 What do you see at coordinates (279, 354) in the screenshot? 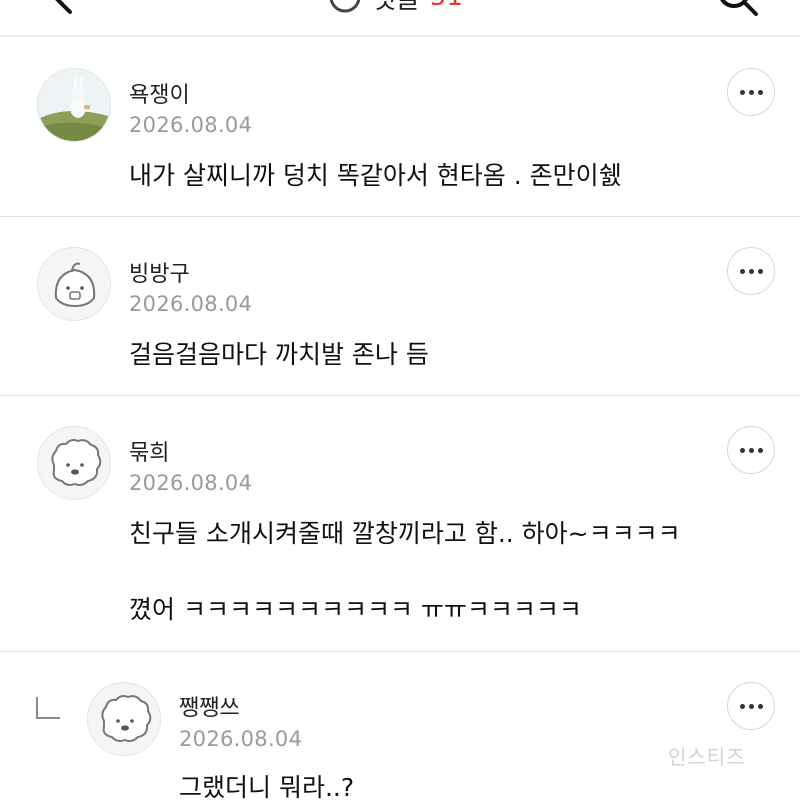
I see `comment-text: 걸음걸음마다 까치발 존나 듬` at bounding box center [279, 354].